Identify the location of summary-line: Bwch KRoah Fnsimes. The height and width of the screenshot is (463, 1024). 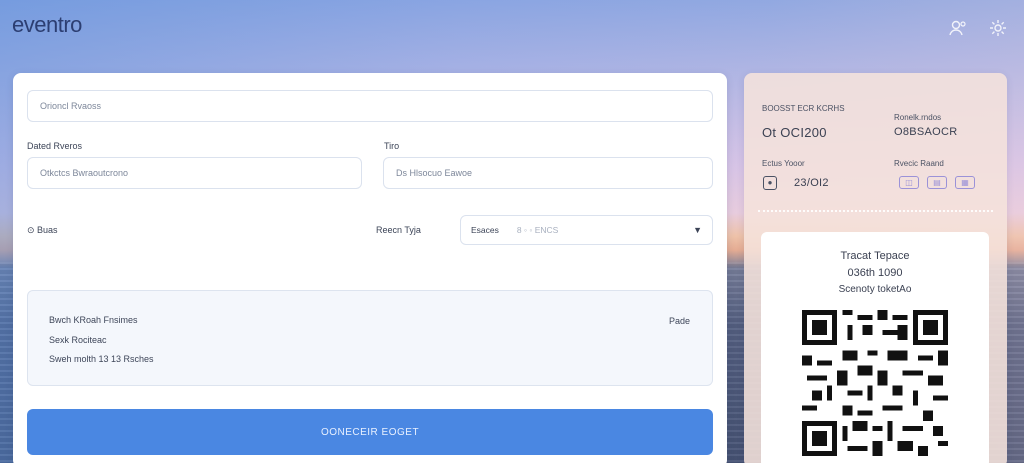
(93, 320).